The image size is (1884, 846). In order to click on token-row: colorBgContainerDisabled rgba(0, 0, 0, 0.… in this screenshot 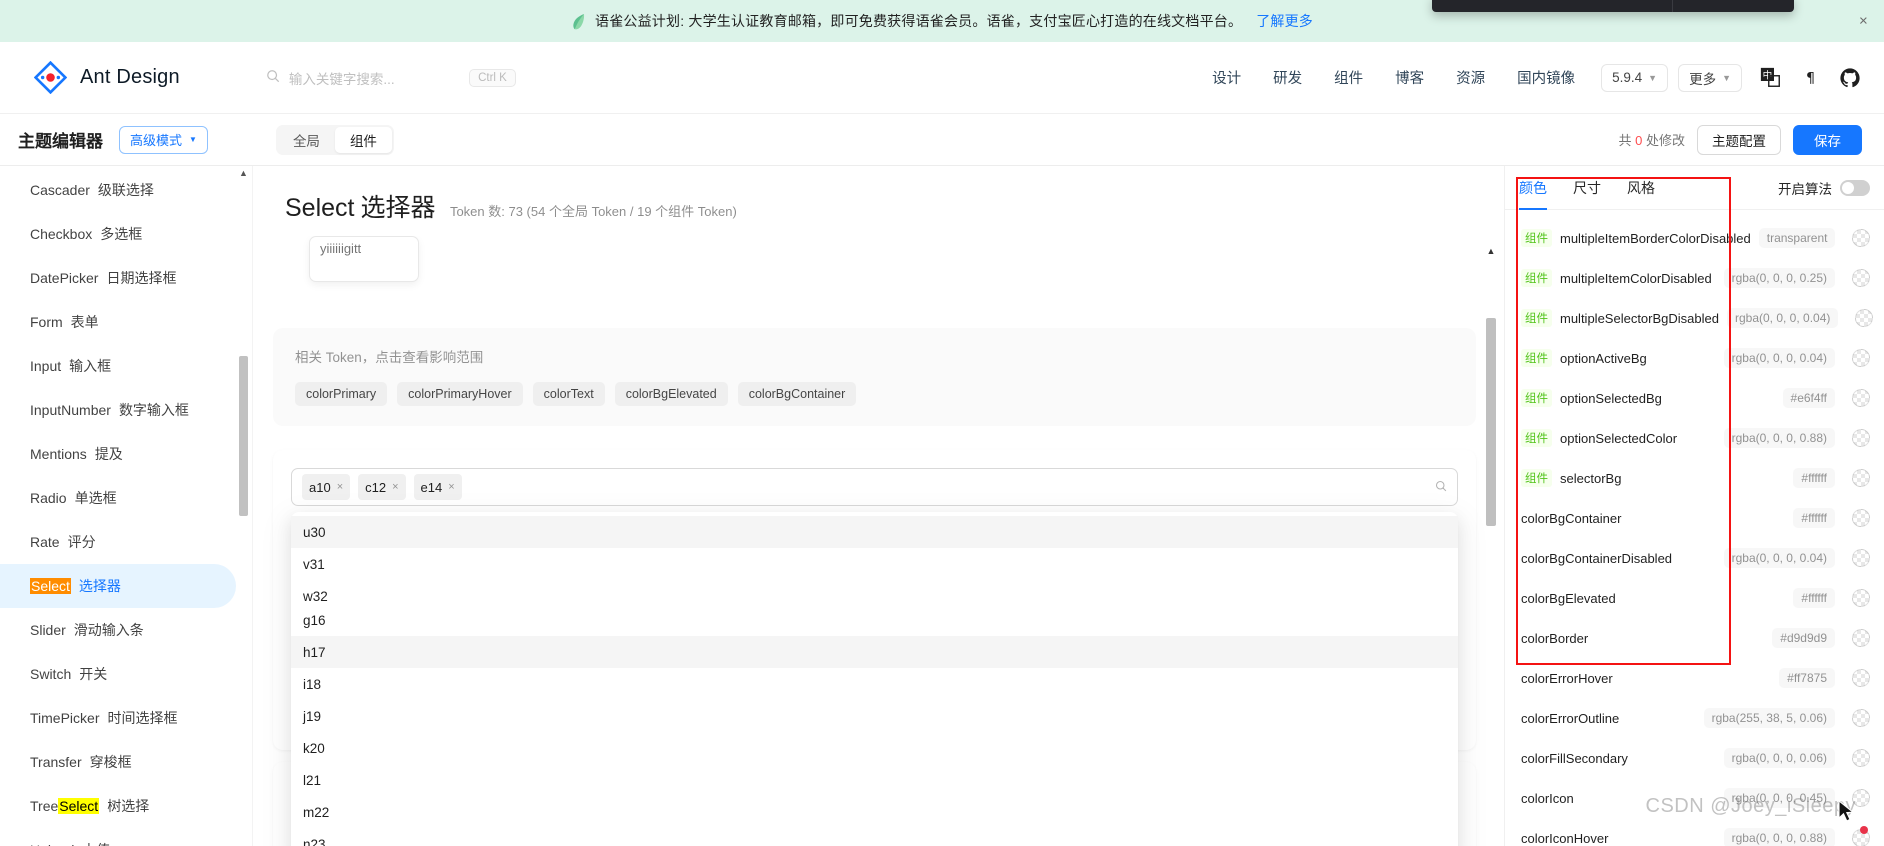, I will do `click(1694, 558)`.